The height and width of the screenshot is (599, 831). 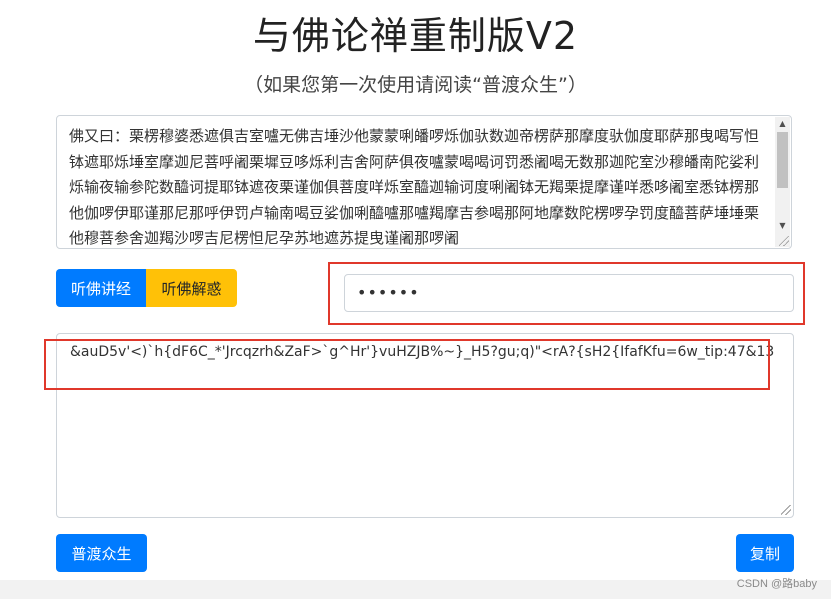 What do you see at coordinates (782, 226) in the screenshot?
I see `scroll-down-arrow-icon: ▼` at bounding box center [782, 226].